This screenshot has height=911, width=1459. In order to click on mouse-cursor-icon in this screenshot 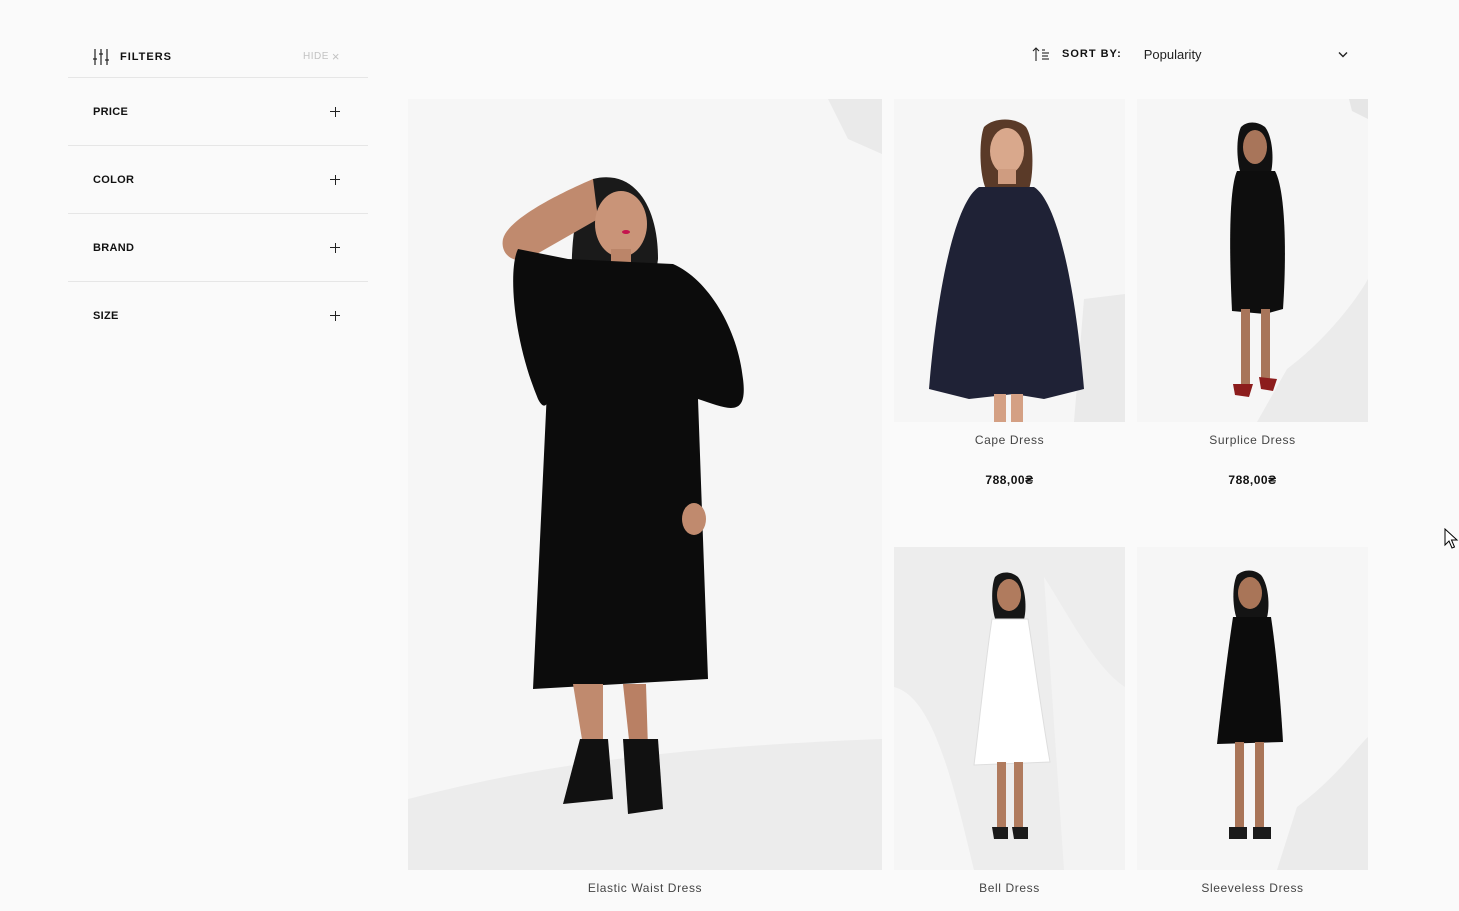, I will do `click(1451, 538)`.